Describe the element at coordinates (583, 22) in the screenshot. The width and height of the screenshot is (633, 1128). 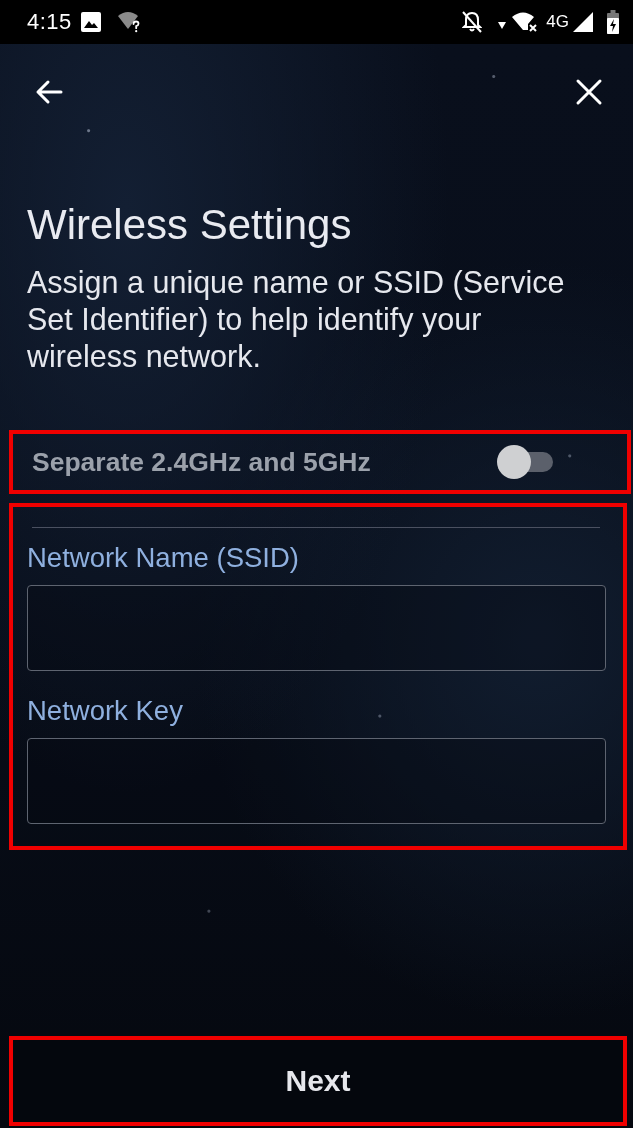
I see `signal-icon` at that location.